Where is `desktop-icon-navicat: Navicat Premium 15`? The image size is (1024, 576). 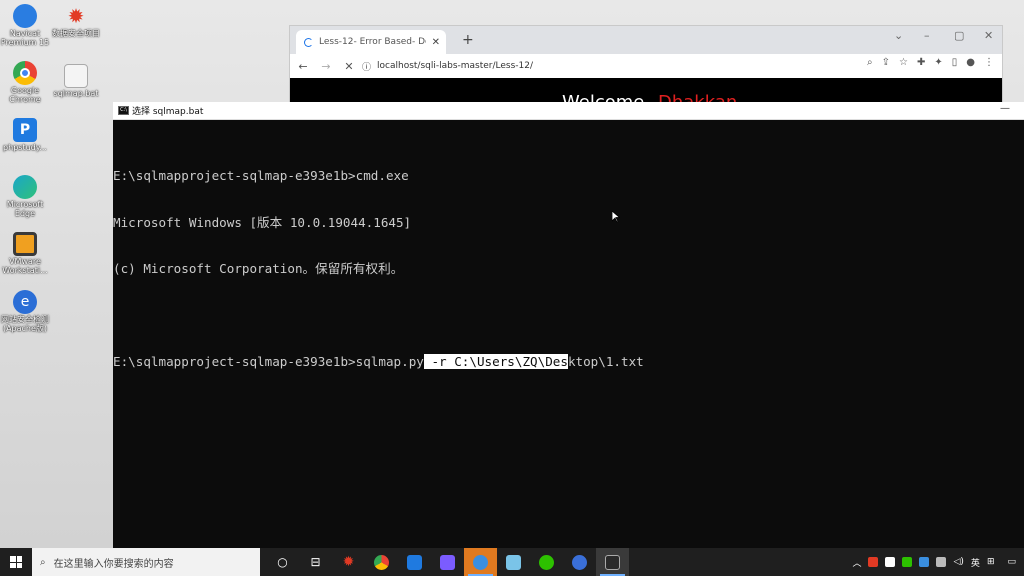 desktop-icon-navicat: Navicat Premium 15 is located at coordinates (26, 25).